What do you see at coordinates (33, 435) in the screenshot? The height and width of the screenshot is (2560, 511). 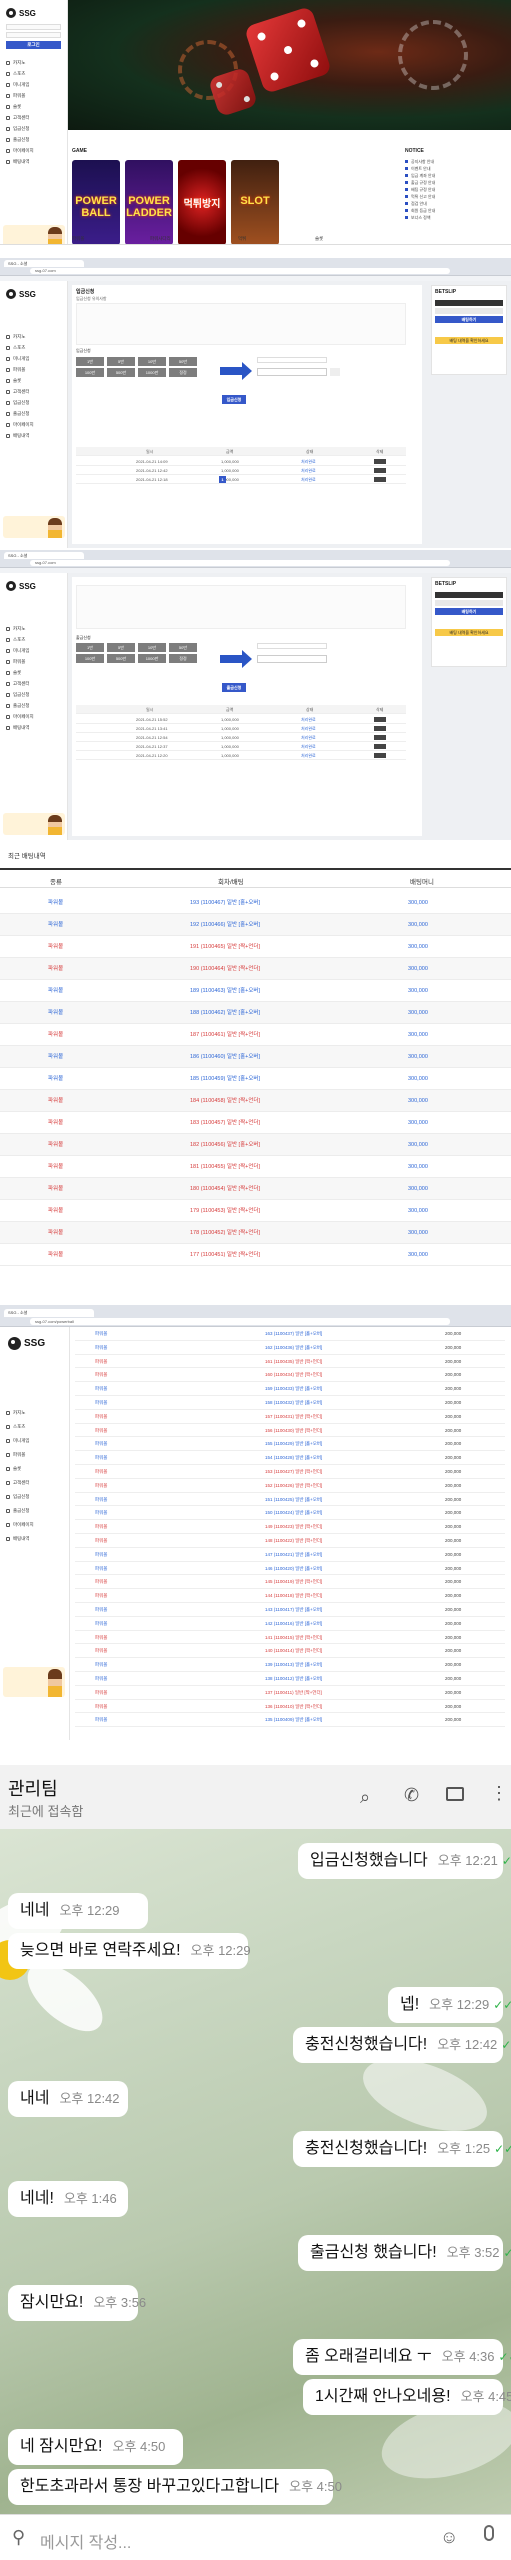 I see `sidebar-item: 배팅내역` at bounding box center [33, 435].